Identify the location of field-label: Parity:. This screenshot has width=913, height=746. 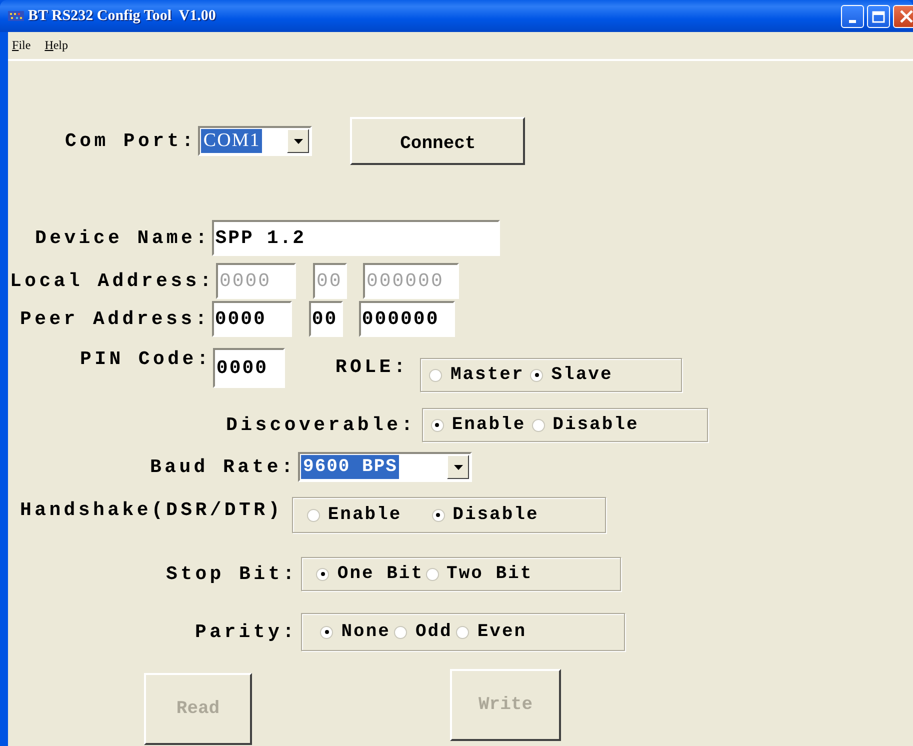
(246, 632).